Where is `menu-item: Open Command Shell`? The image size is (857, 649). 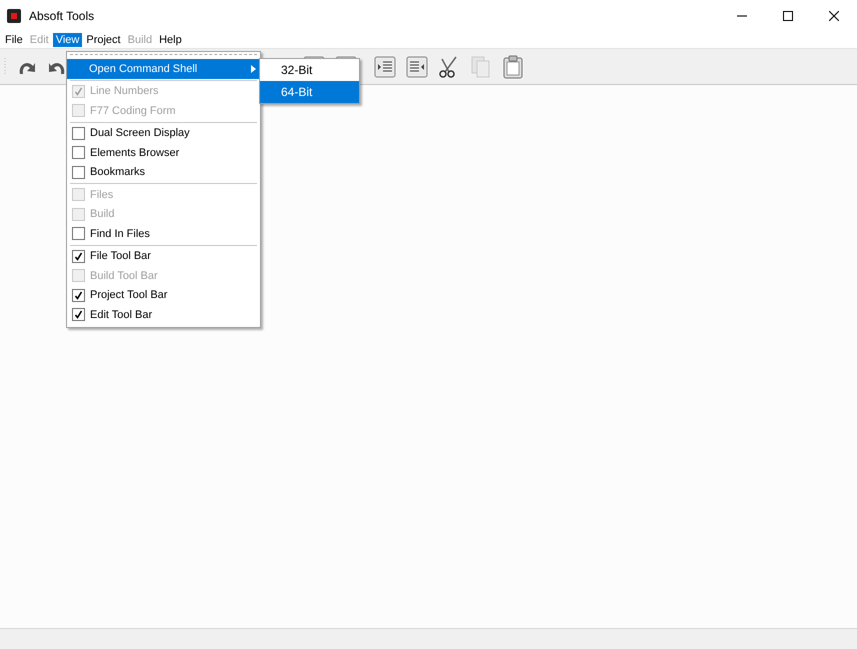 menu-item: Open Command Shell is located at coordinates (163, 68).